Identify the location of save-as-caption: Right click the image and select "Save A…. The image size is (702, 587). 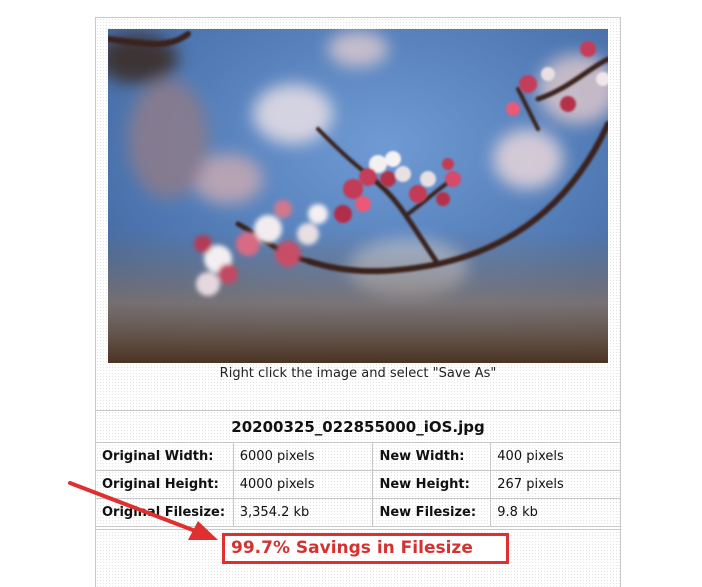
(358, 373).